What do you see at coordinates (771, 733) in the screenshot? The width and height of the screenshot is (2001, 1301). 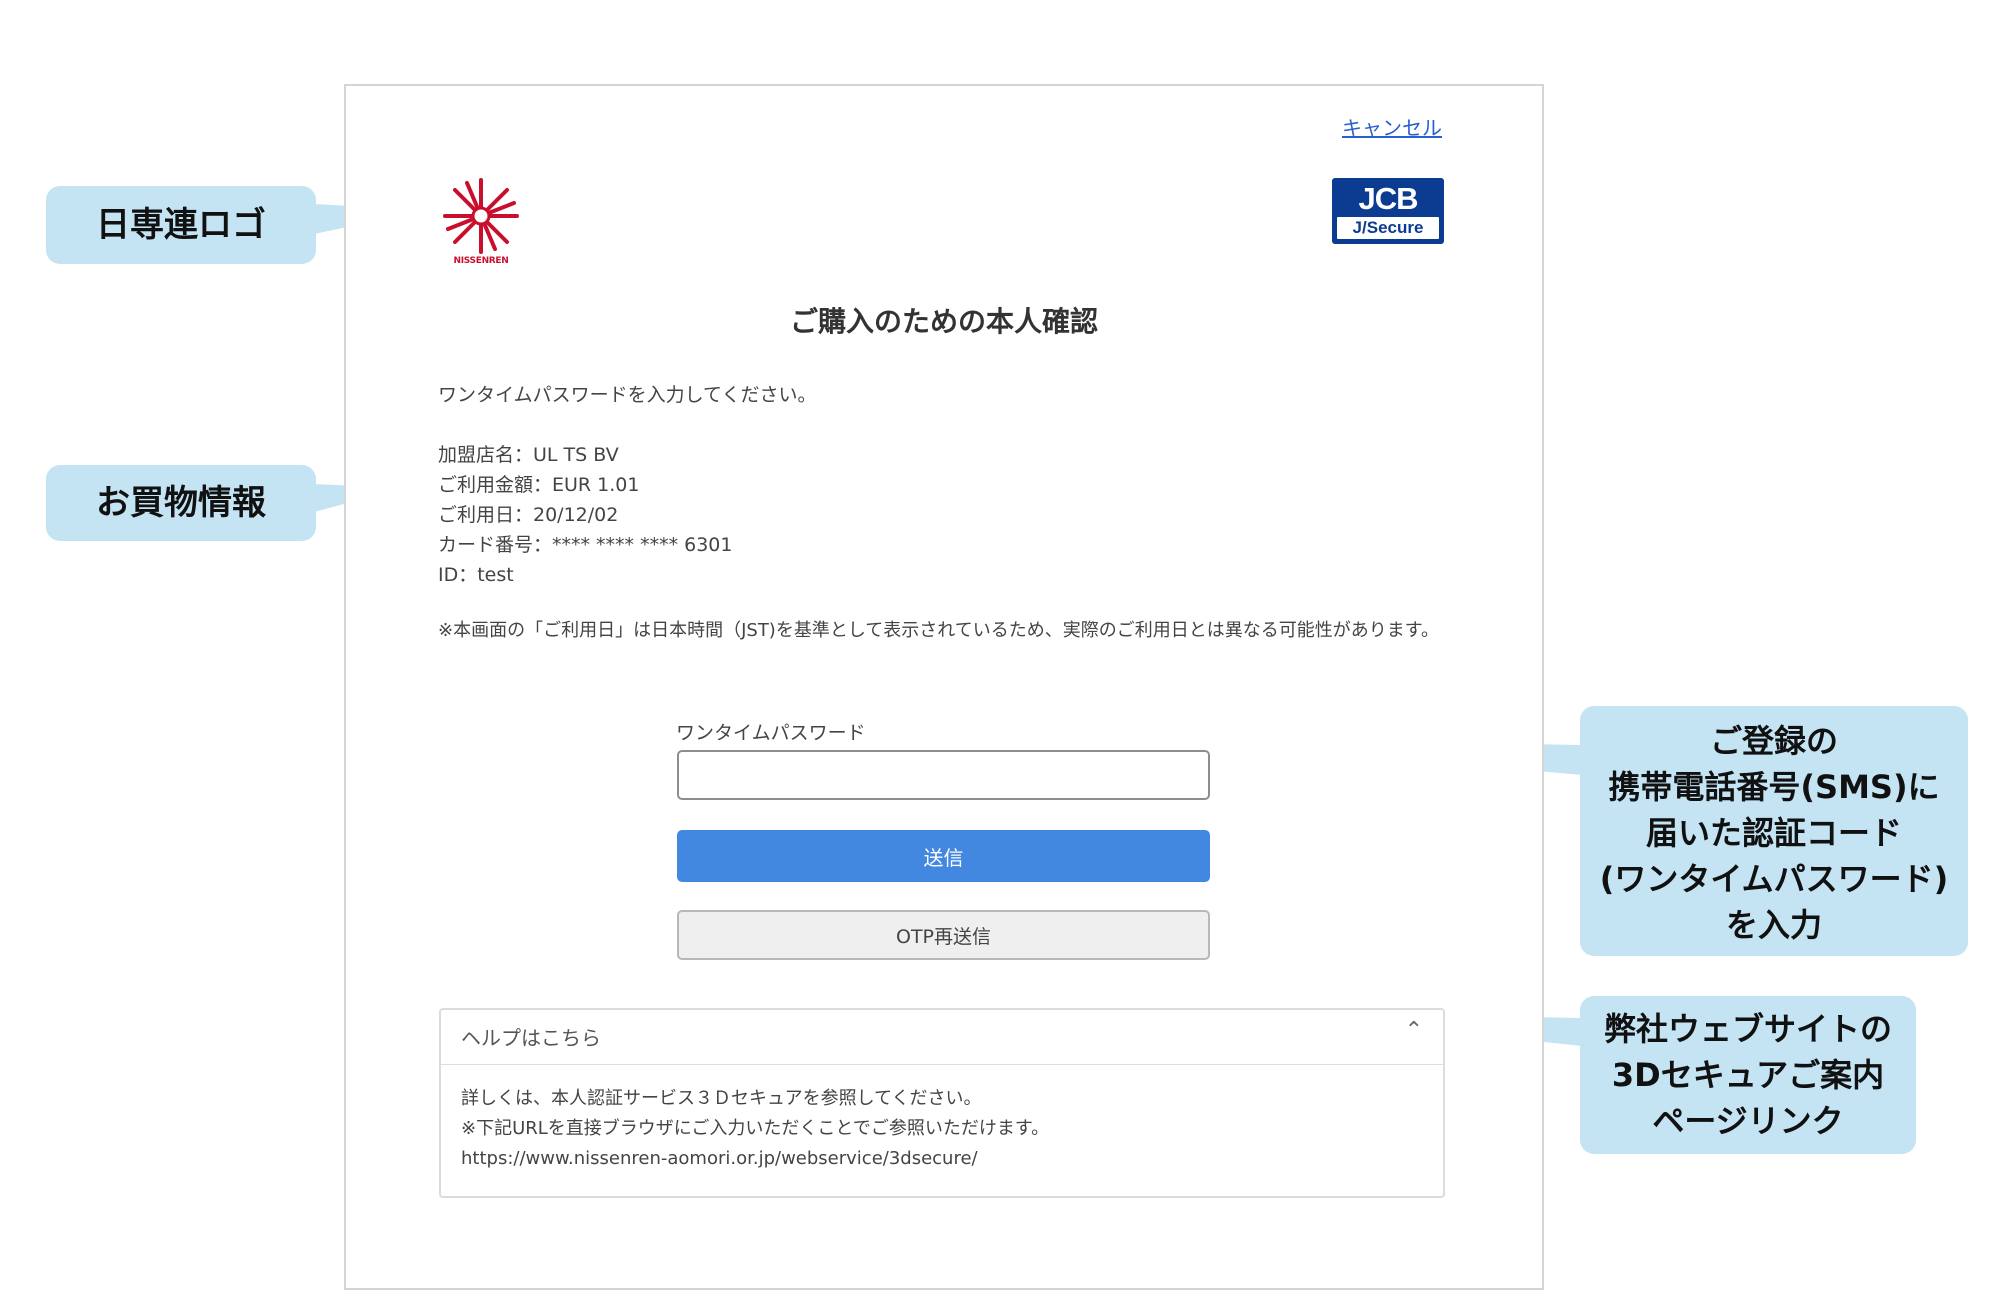 I see `otp-label: ワンタイムパスワード` at bounding box center [771, 733].